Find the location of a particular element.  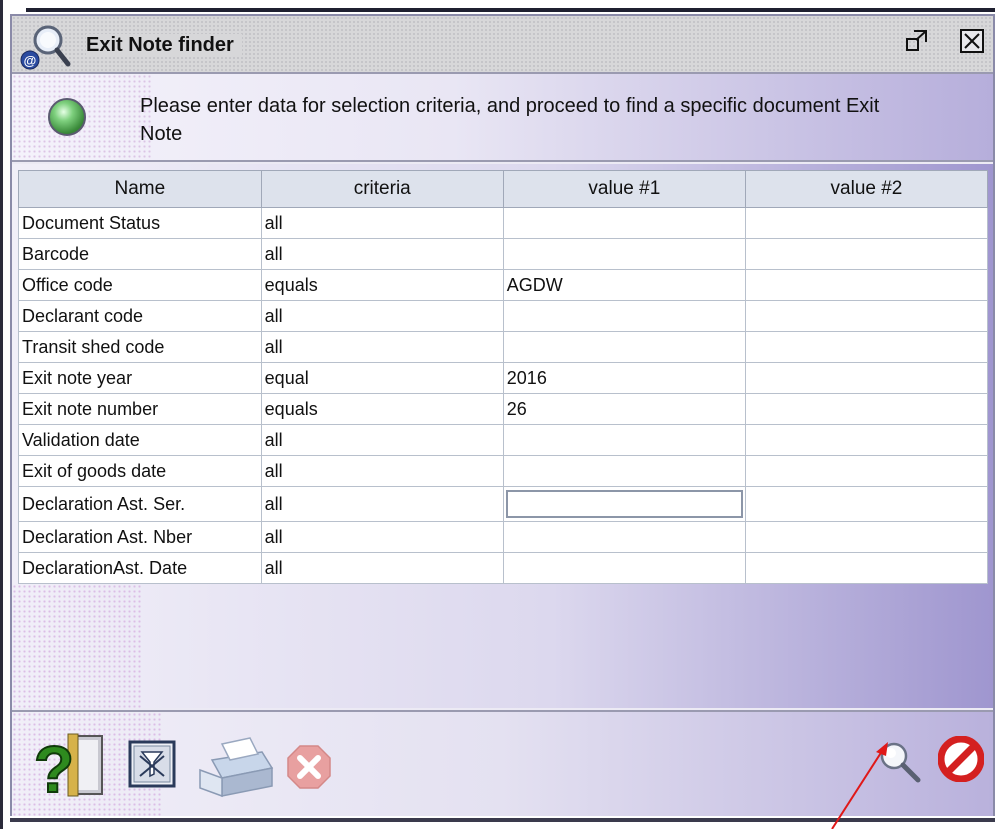

table-row: Declarant code all is located at coordinates (503, 316).